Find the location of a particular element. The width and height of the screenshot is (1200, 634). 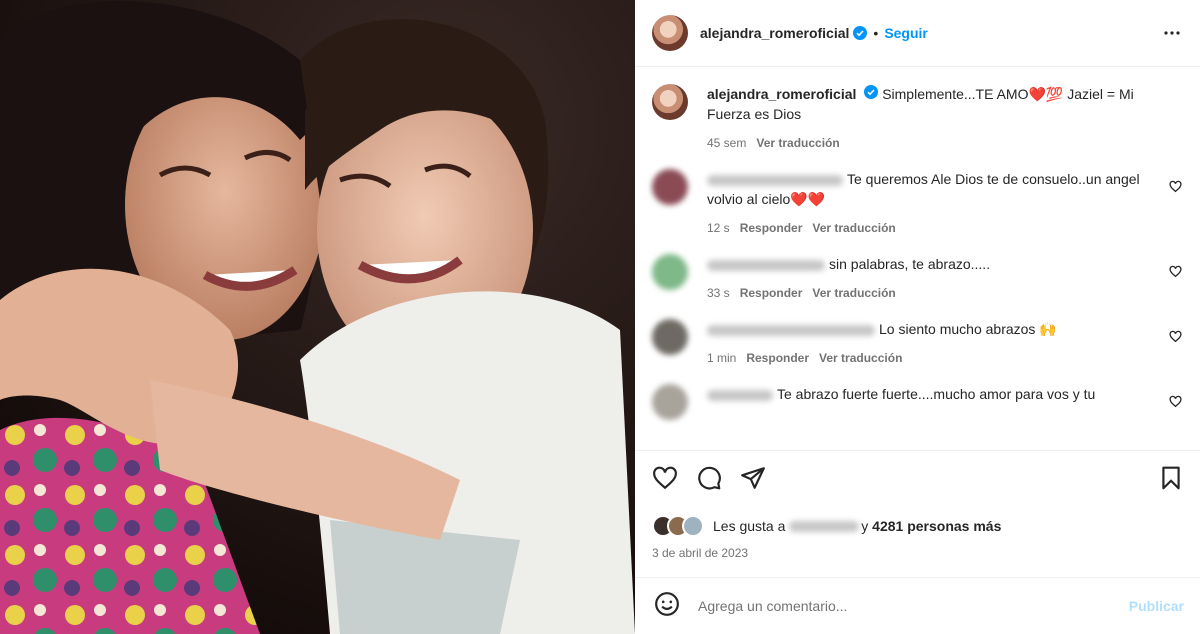

likes-connector: y is located at coordinates (865, 526).